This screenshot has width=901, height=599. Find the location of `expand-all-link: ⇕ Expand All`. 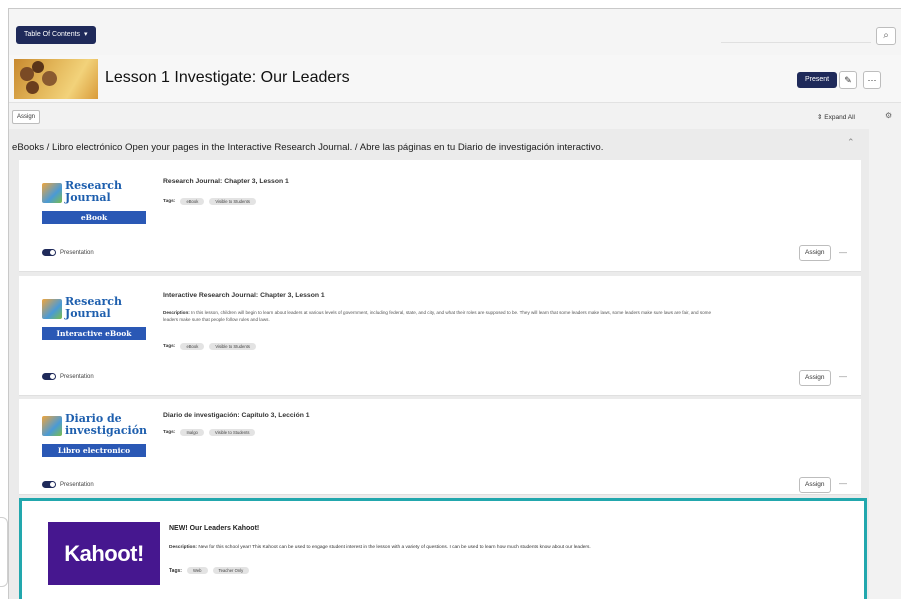

expand-all-link: ⇕ Expand All is located at coordinates (836, 117).